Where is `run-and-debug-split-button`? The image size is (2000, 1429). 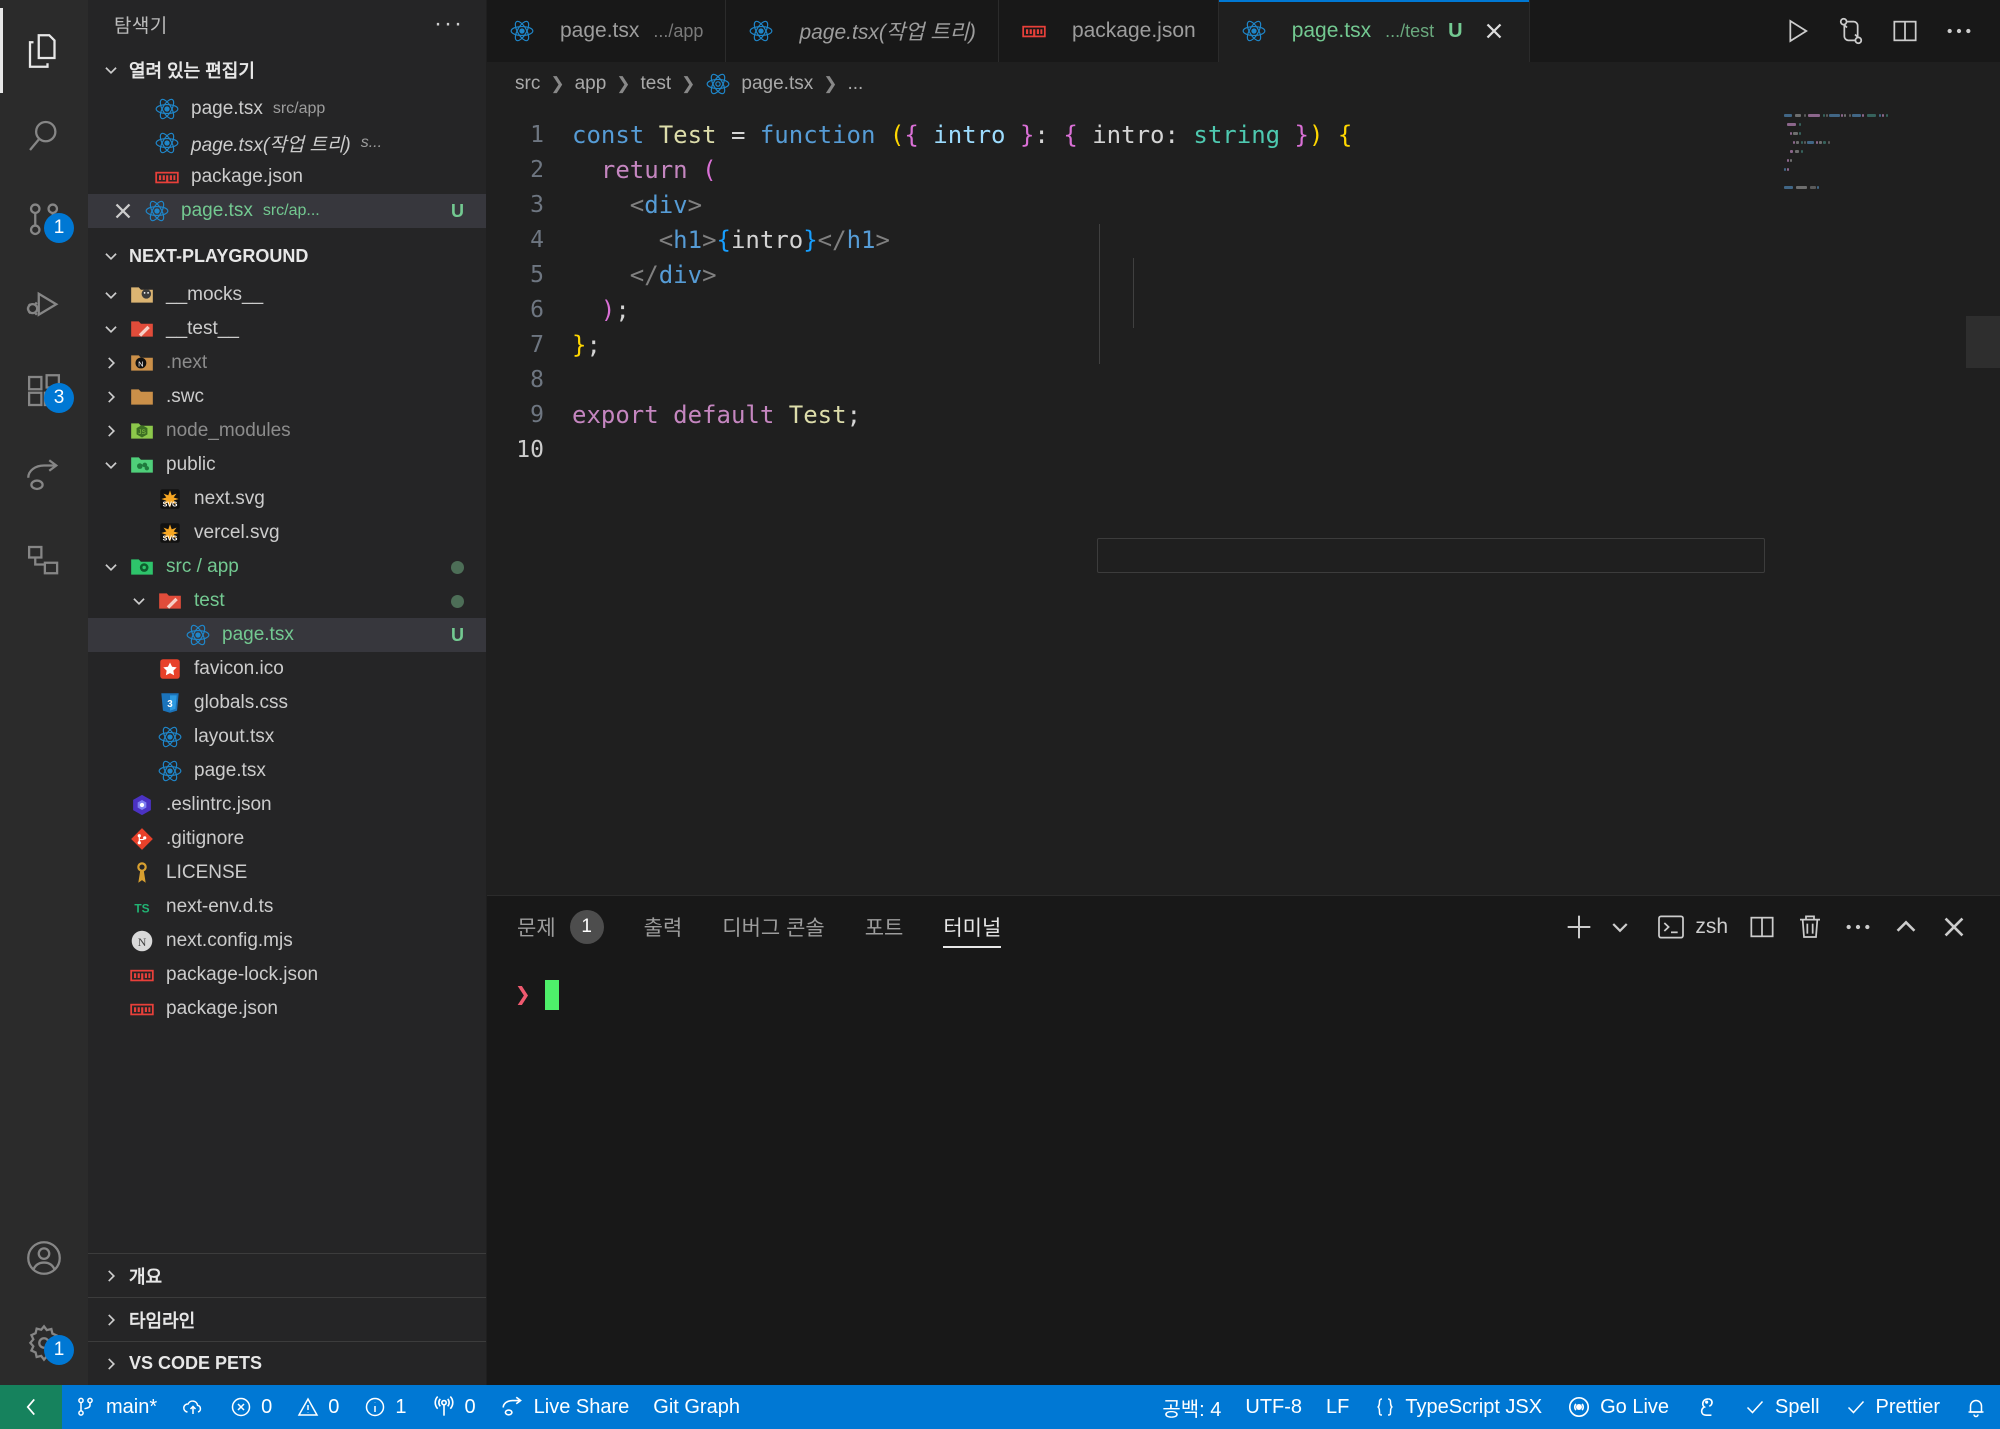 run-and-debug-split-button is located at coordinates (1851, 31).